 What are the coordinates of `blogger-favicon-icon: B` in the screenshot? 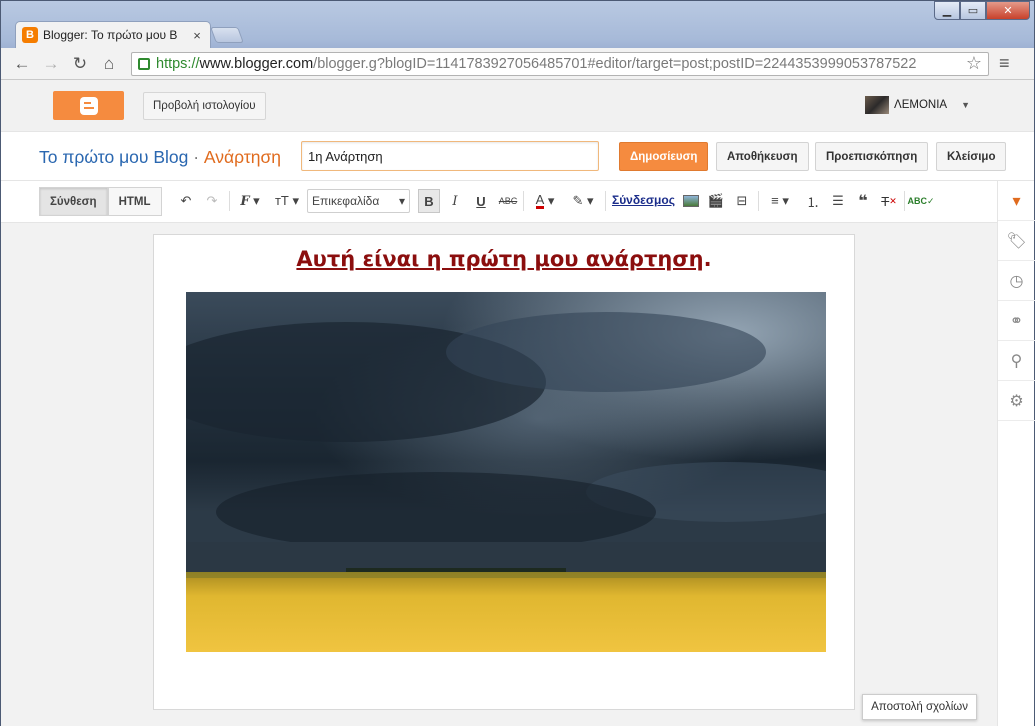 It's located at (30, 35).